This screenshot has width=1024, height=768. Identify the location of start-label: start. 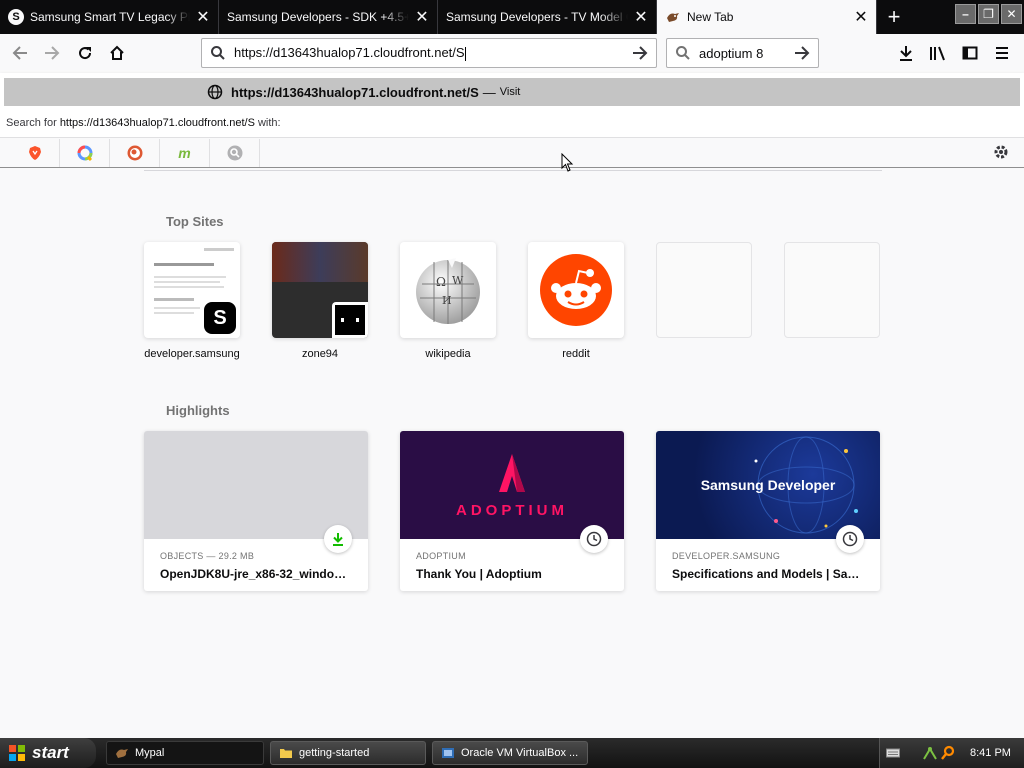
(50, 752).